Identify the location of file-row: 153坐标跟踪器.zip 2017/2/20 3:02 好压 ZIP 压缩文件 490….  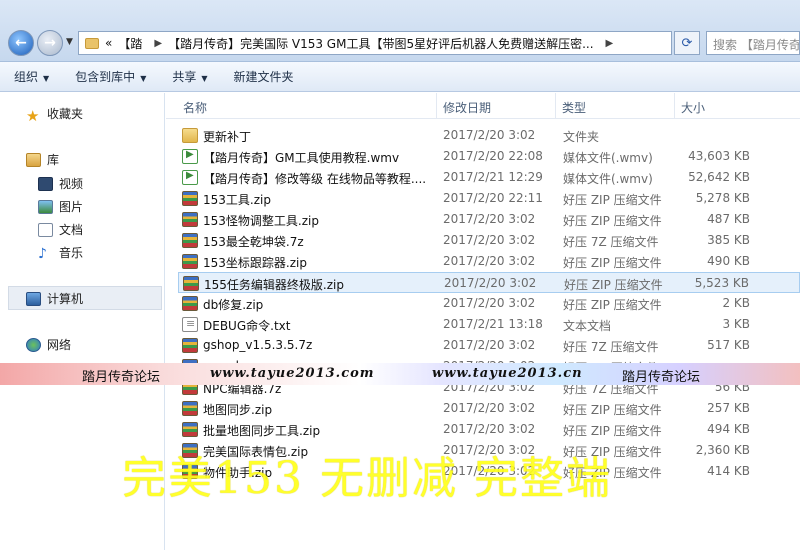
(489, 261).